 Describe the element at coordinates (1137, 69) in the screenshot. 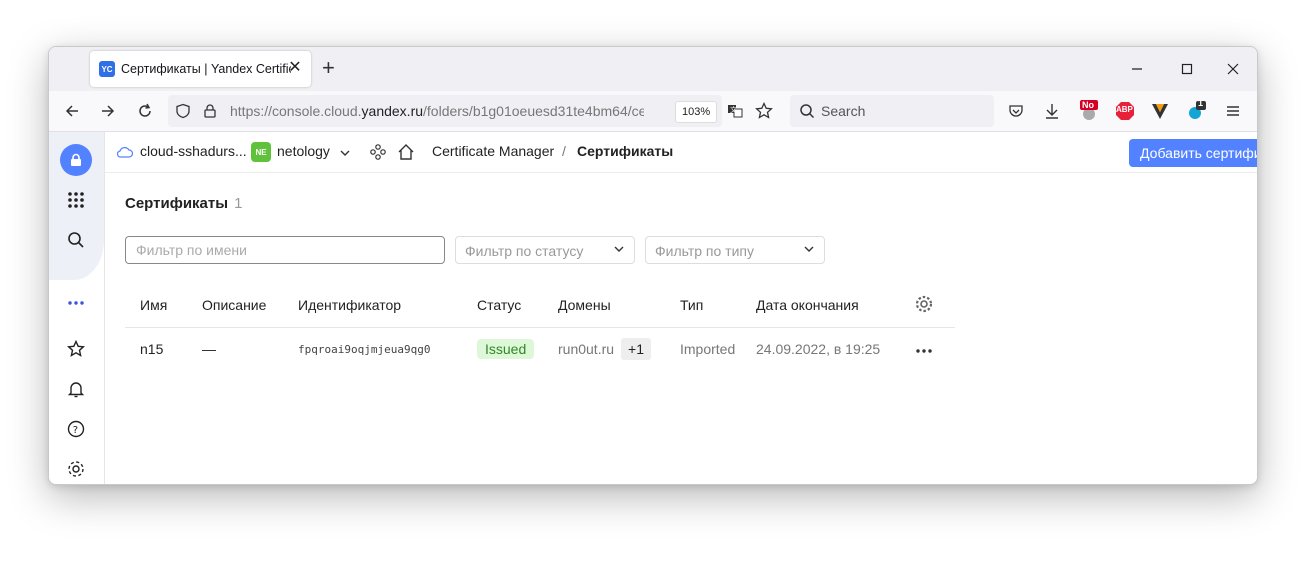

I see `minimize-icon` at that location.